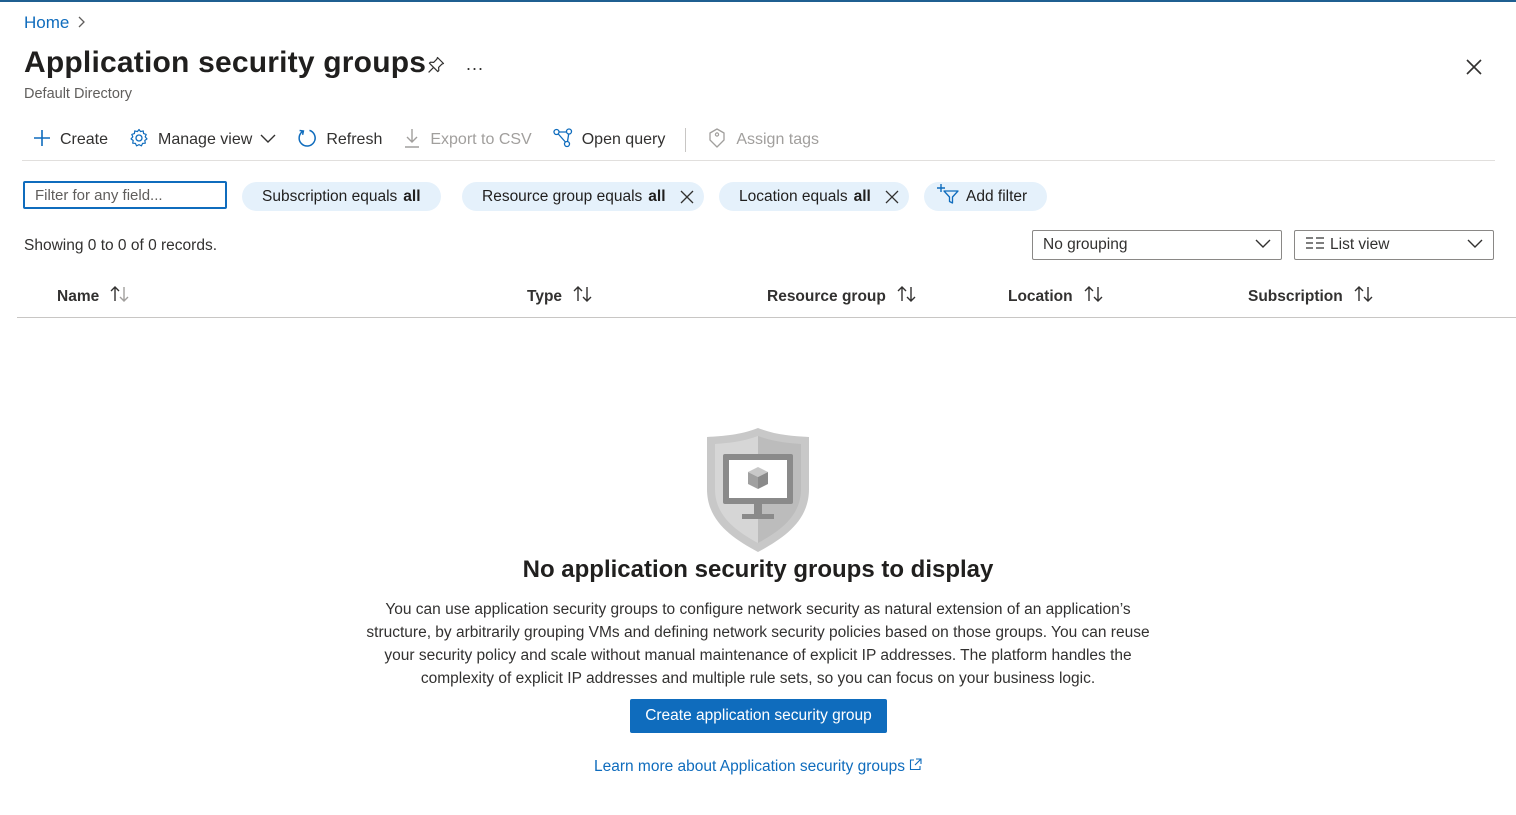  Describe the element at coordinates (758, 160) in the screenshot. I see `toolbar-divider-line` at that location.